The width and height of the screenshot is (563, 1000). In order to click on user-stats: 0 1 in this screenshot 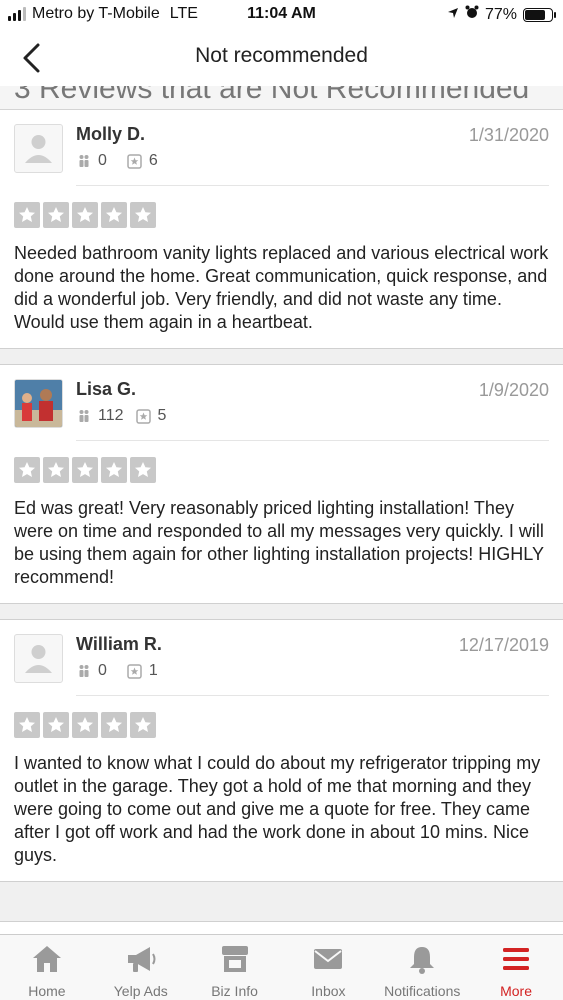, I will do `click(117, 671)`.